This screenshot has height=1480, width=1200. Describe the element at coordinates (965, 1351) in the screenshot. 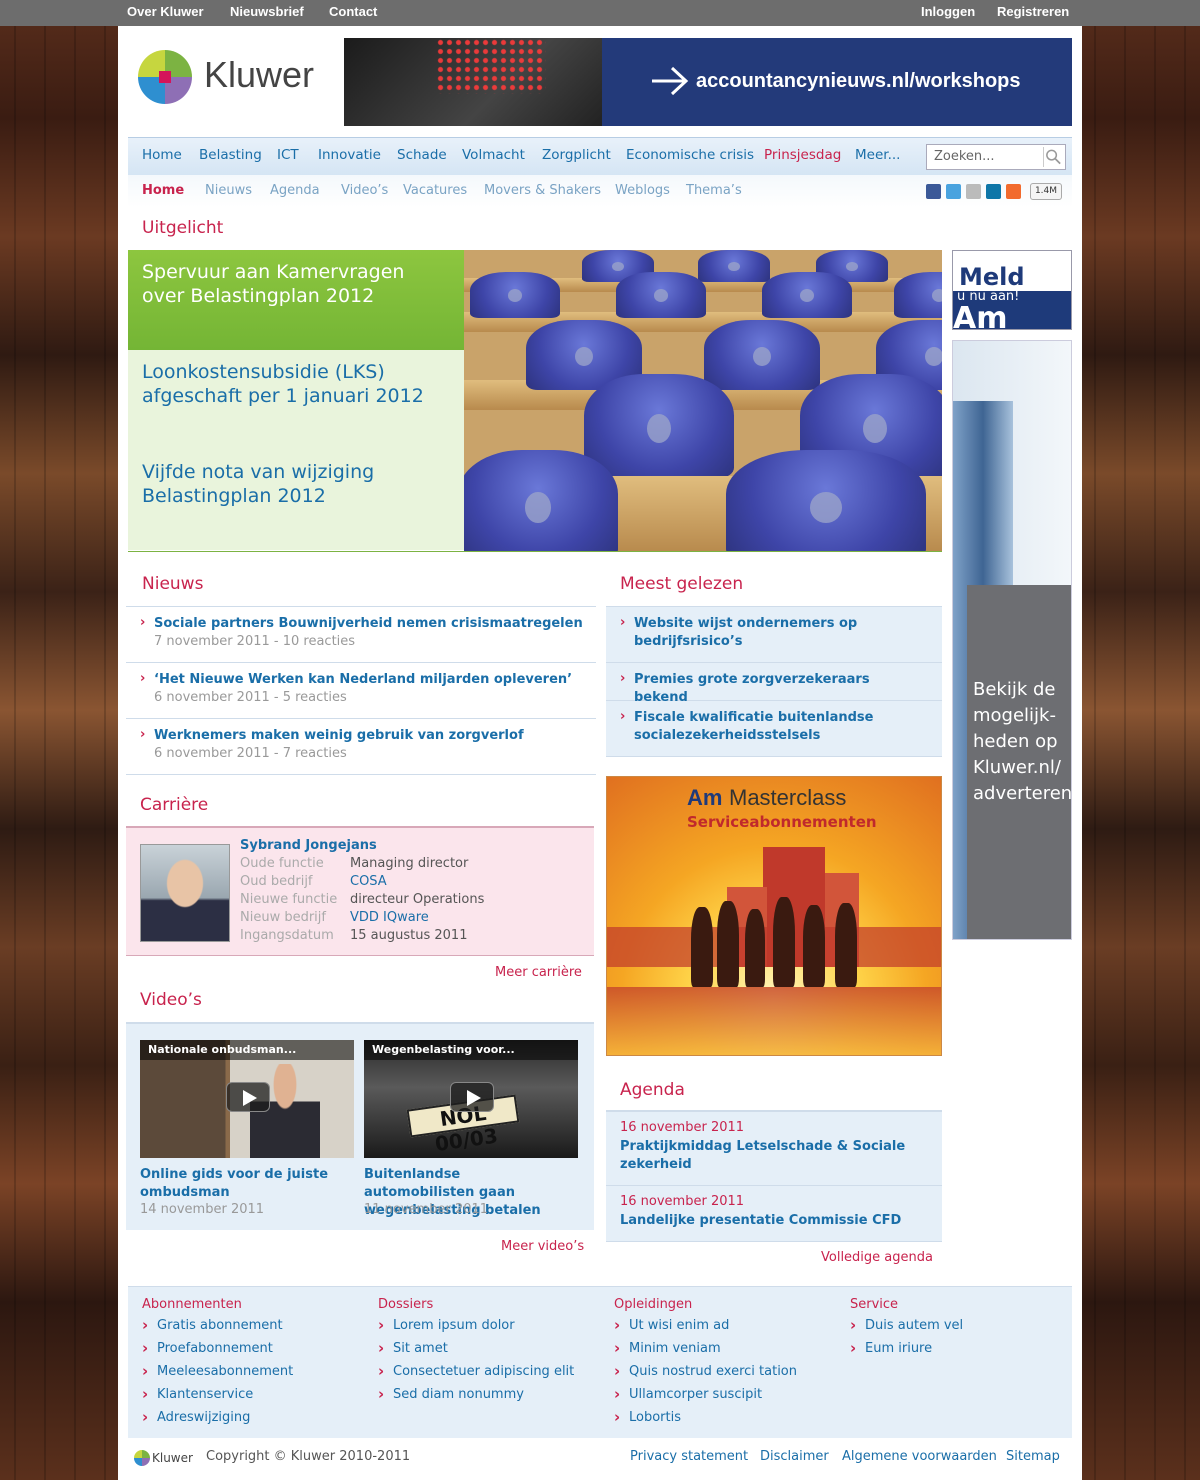

I see `footer-link: Eum iriure` at that location.